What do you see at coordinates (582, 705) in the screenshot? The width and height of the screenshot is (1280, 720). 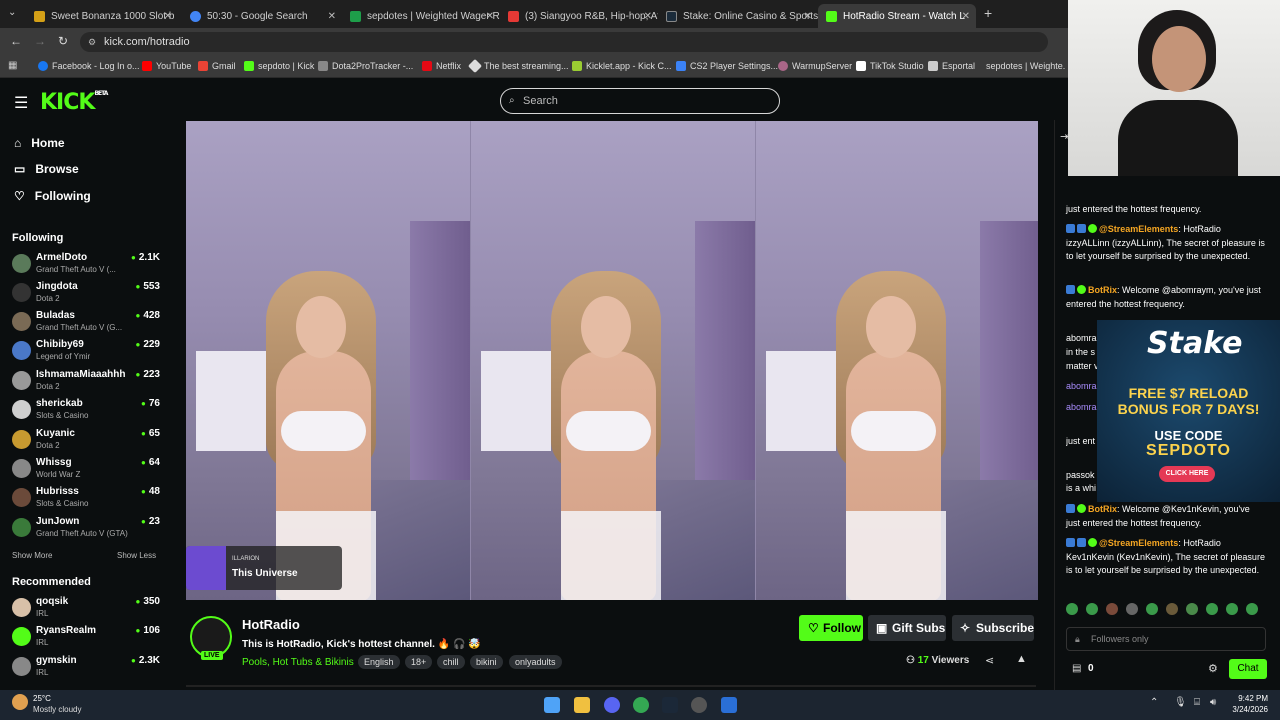 I see `file-explorer-icon` at bounding box center [582, 705].